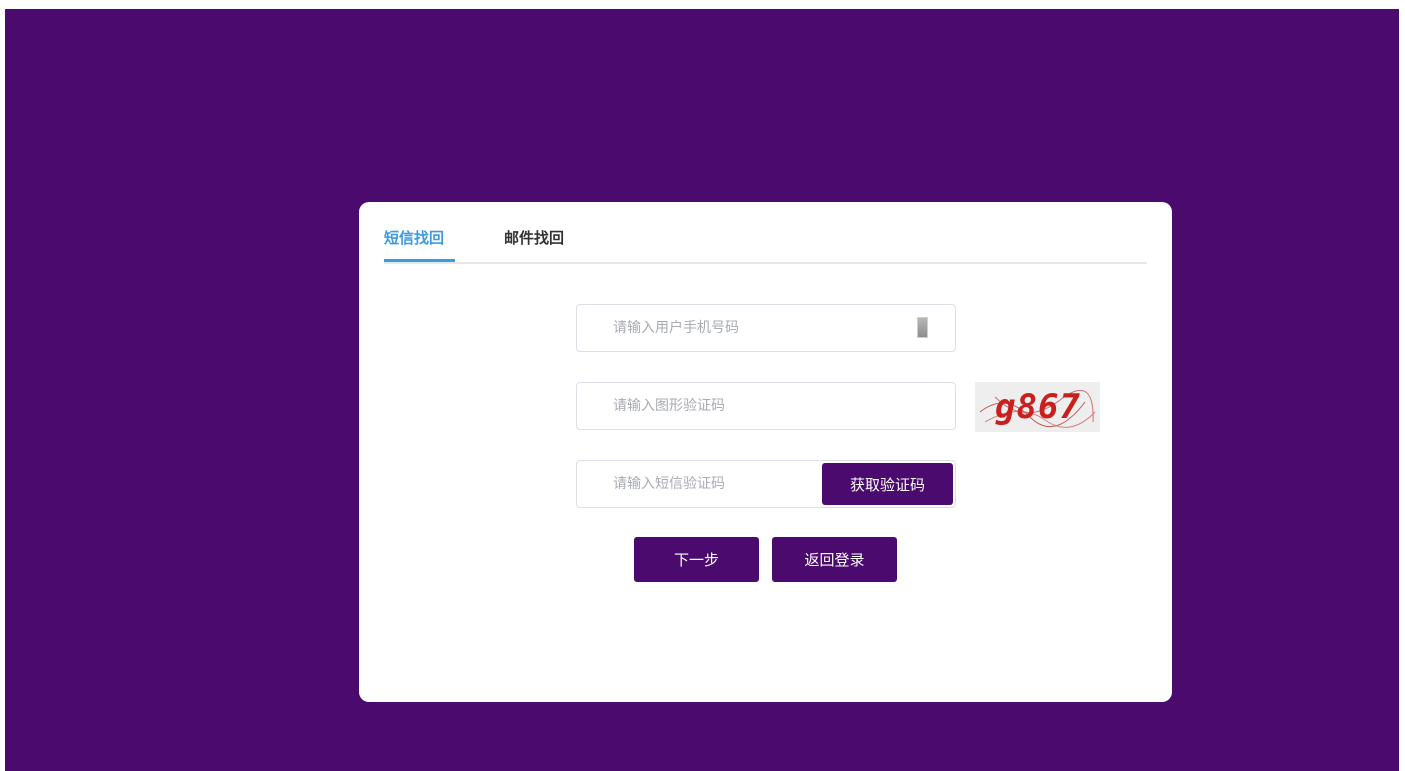  I want to click on active-tab-indicator, so click(419, 260).